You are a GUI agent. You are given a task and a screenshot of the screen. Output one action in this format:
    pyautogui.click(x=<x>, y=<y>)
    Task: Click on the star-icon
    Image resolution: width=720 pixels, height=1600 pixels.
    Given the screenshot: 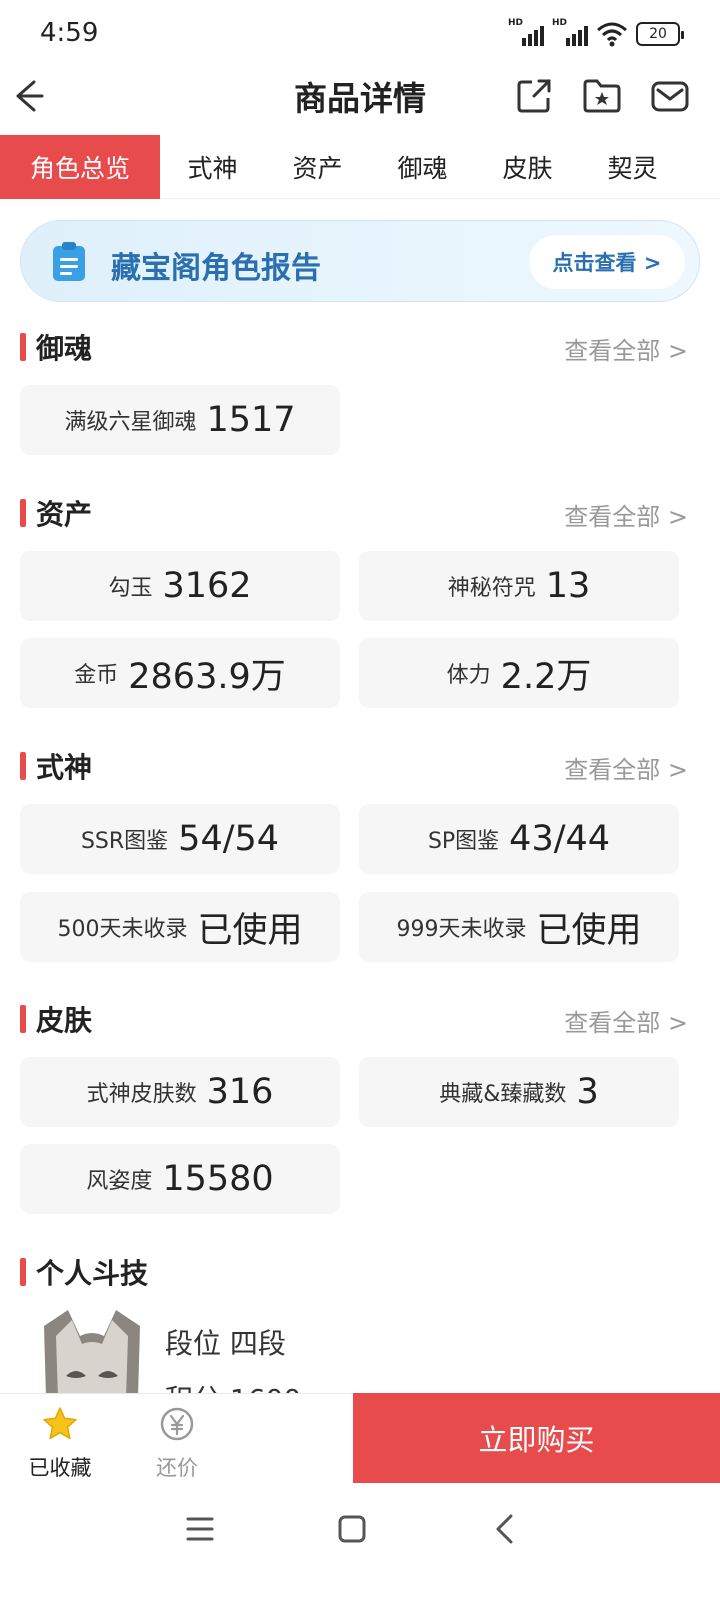 What is the action you would take?
    pyautogui.click(x=60, y=1423)
    